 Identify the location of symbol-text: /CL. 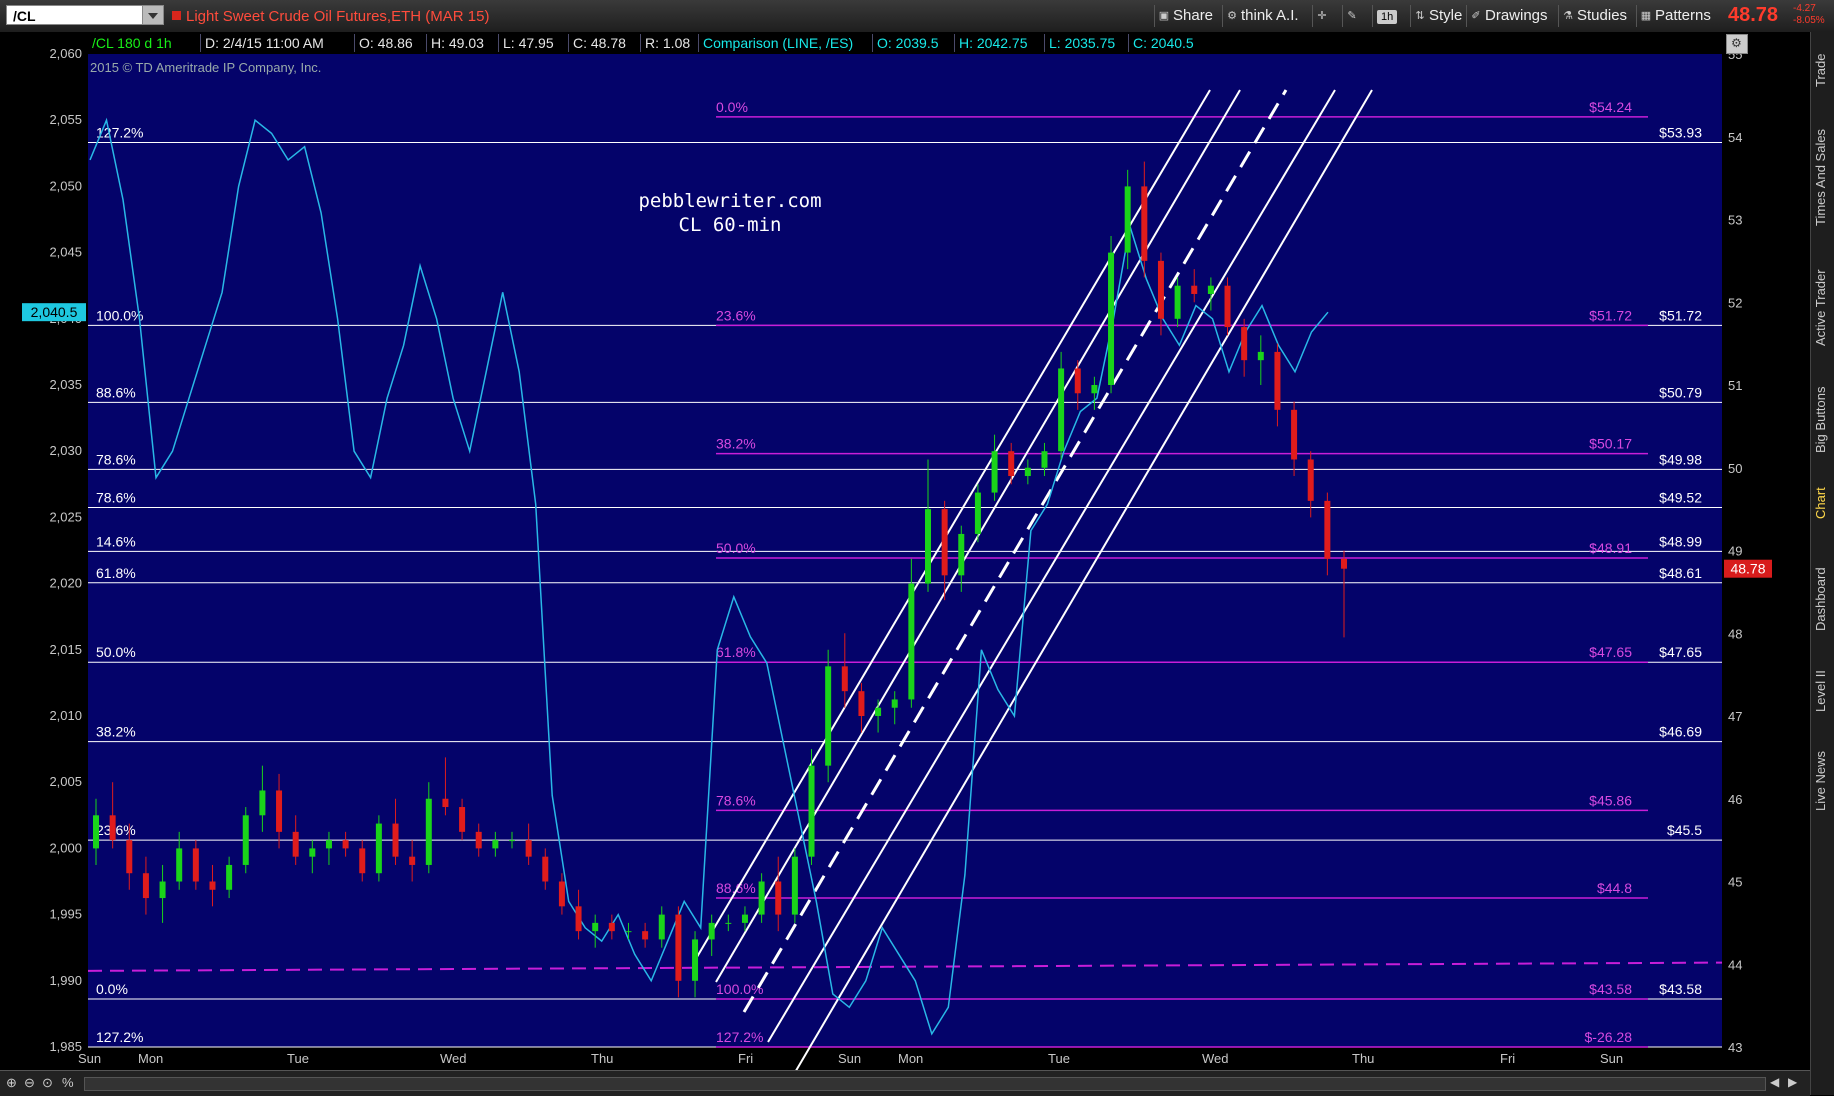
(24, 16).